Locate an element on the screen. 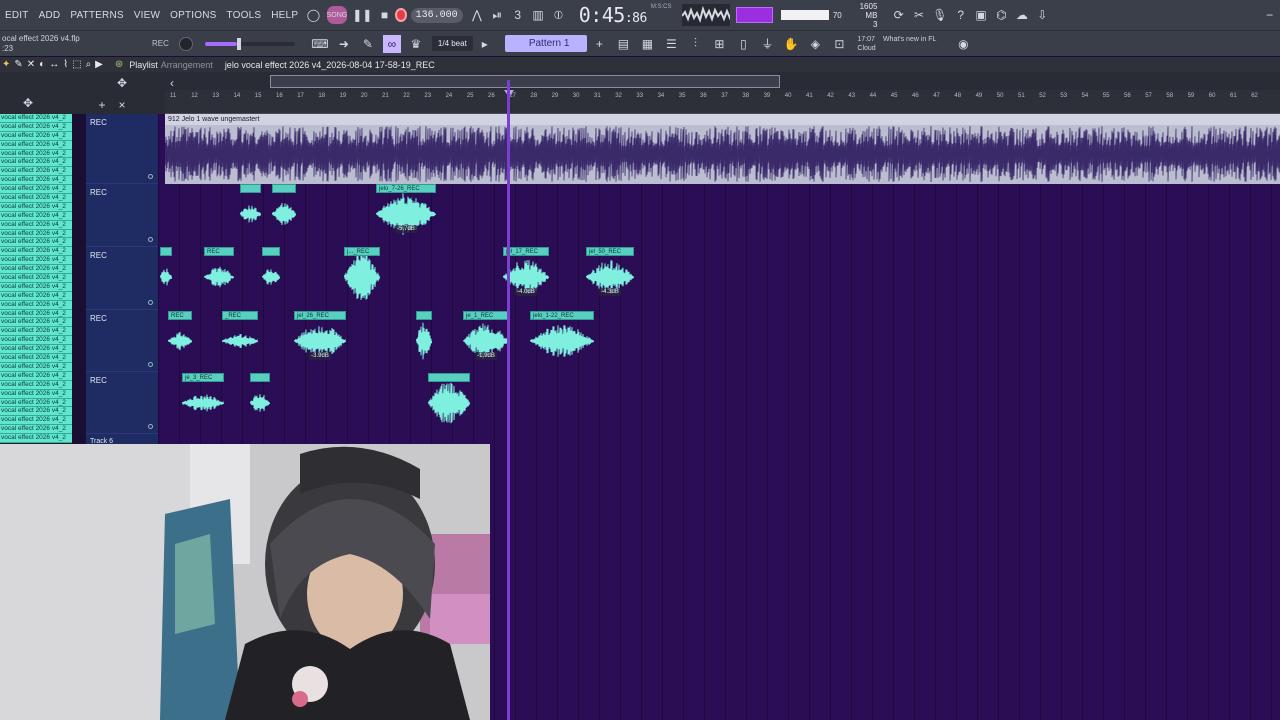 Image resolution: width=1280 pixels, height=720 pixels. audio-clip: je_1_REC -1.9dB is located at coordinates (486, 340).